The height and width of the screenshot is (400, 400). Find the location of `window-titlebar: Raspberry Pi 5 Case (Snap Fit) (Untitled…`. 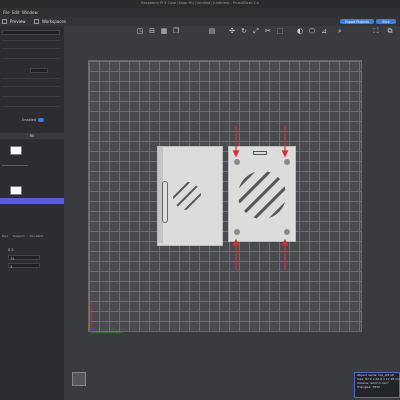

window-titlebar: Raspberry Pi 5 Case (Snap Fit) (Untitled… is located at coordinates (200, 4).